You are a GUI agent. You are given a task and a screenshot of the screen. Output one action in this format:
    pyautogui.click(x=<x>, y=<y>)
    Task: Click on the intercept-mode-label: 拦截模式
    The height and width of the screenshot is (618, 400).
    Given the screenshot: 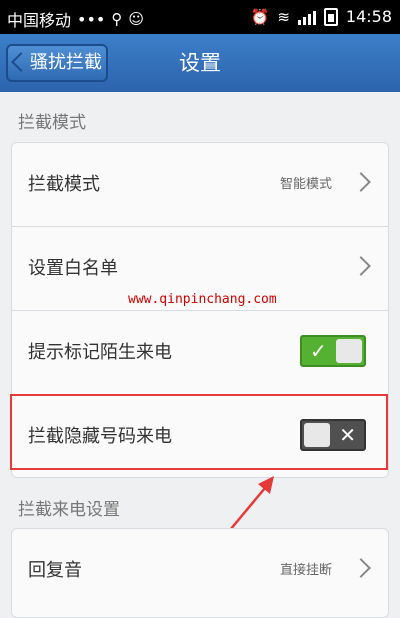 What is the action you would take?
    pyautogui.click(x=64, y=184)
    